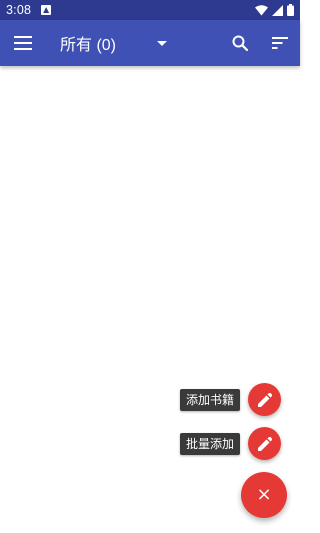 The height and width of the screenshot is (533, 320). What do you see at coordinates (46, 10) in the screenshot?
I see `notification-icon` at bounding box center [46, 10].